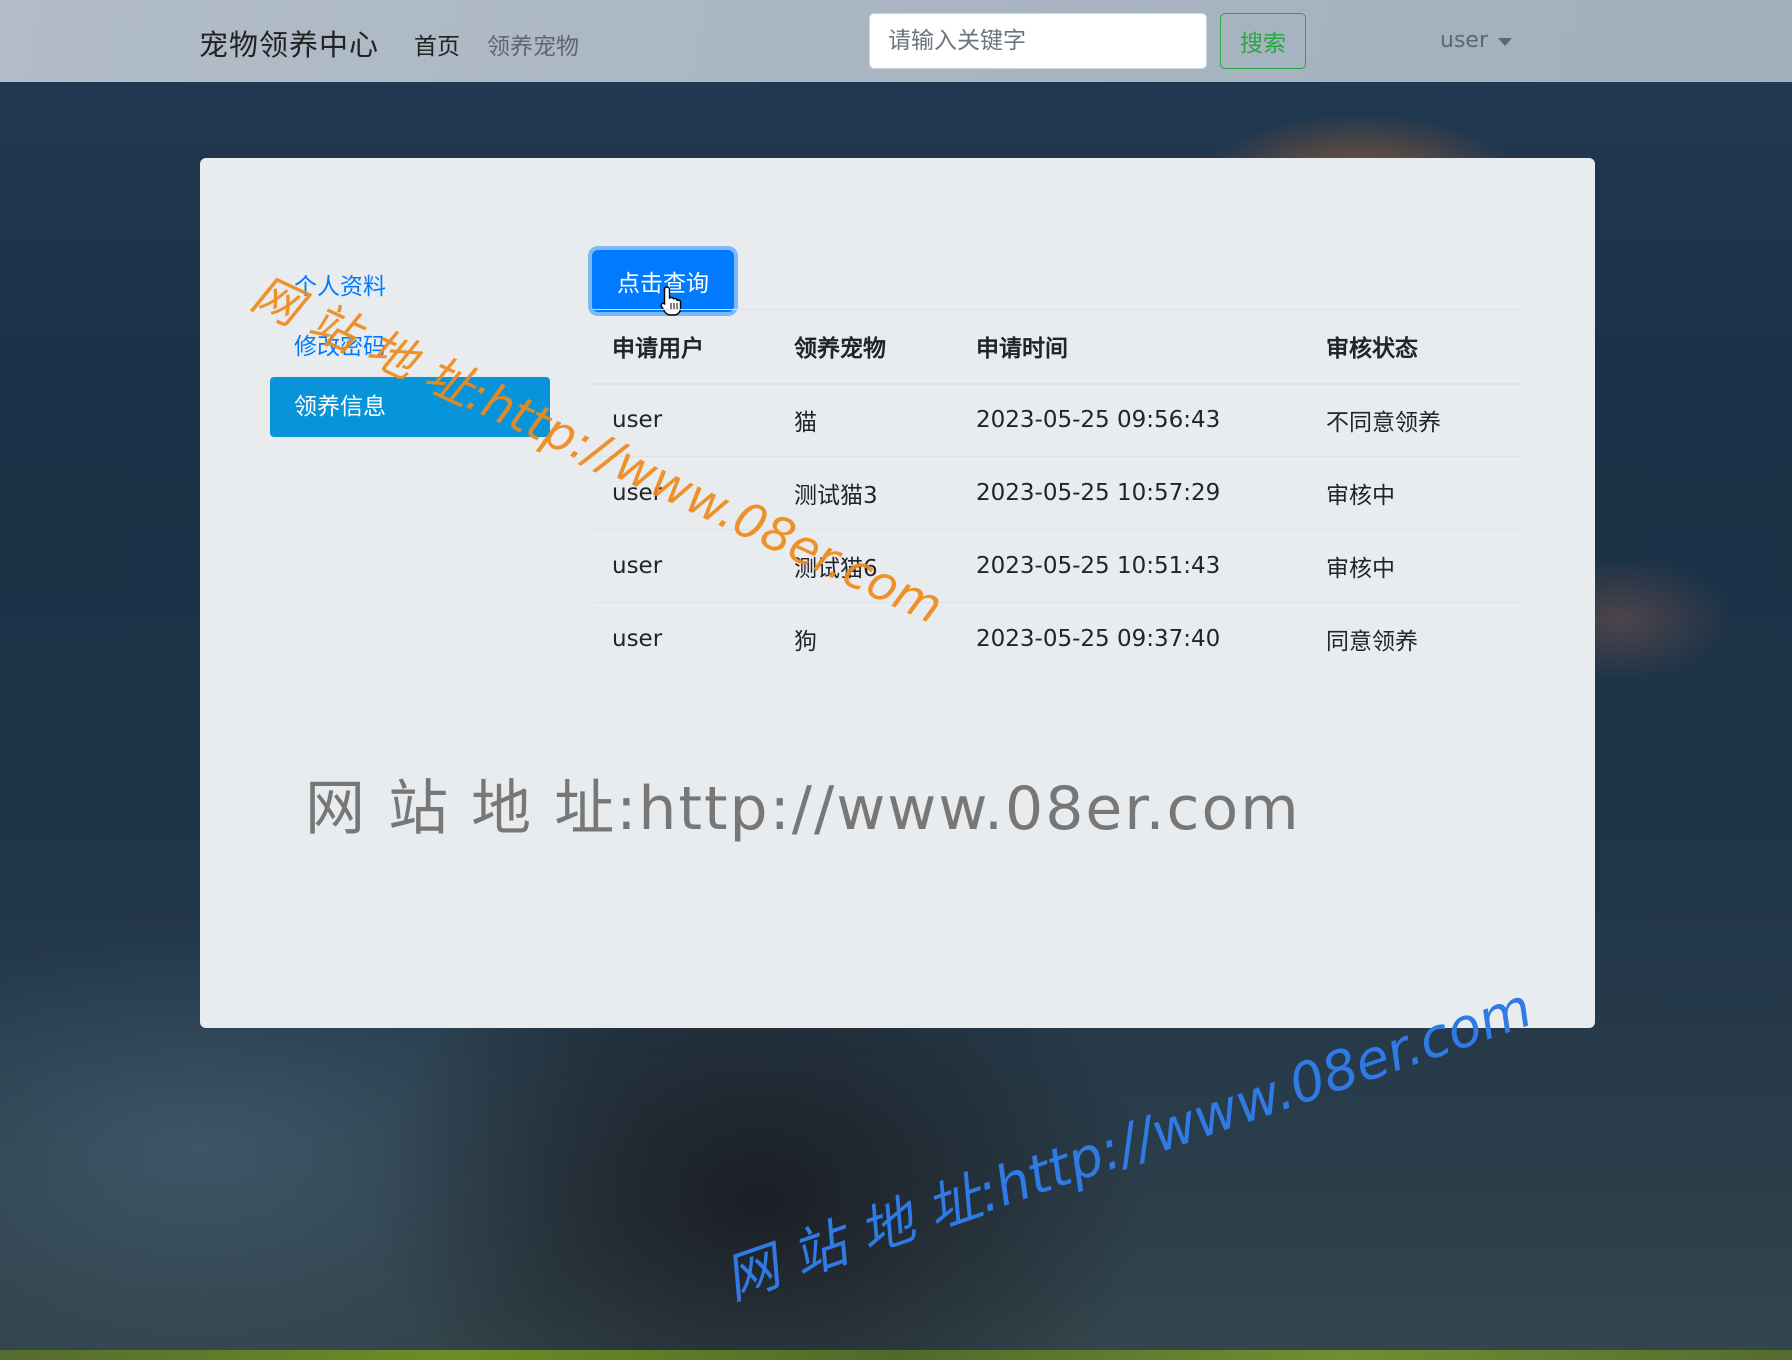 Image resolution: width=1792 pixels, height=1360 pixels. Describe the element at coordinates (533, 44) in the screenshot. I see `nav-link-adopt-pets: 领养宠物` at that location.